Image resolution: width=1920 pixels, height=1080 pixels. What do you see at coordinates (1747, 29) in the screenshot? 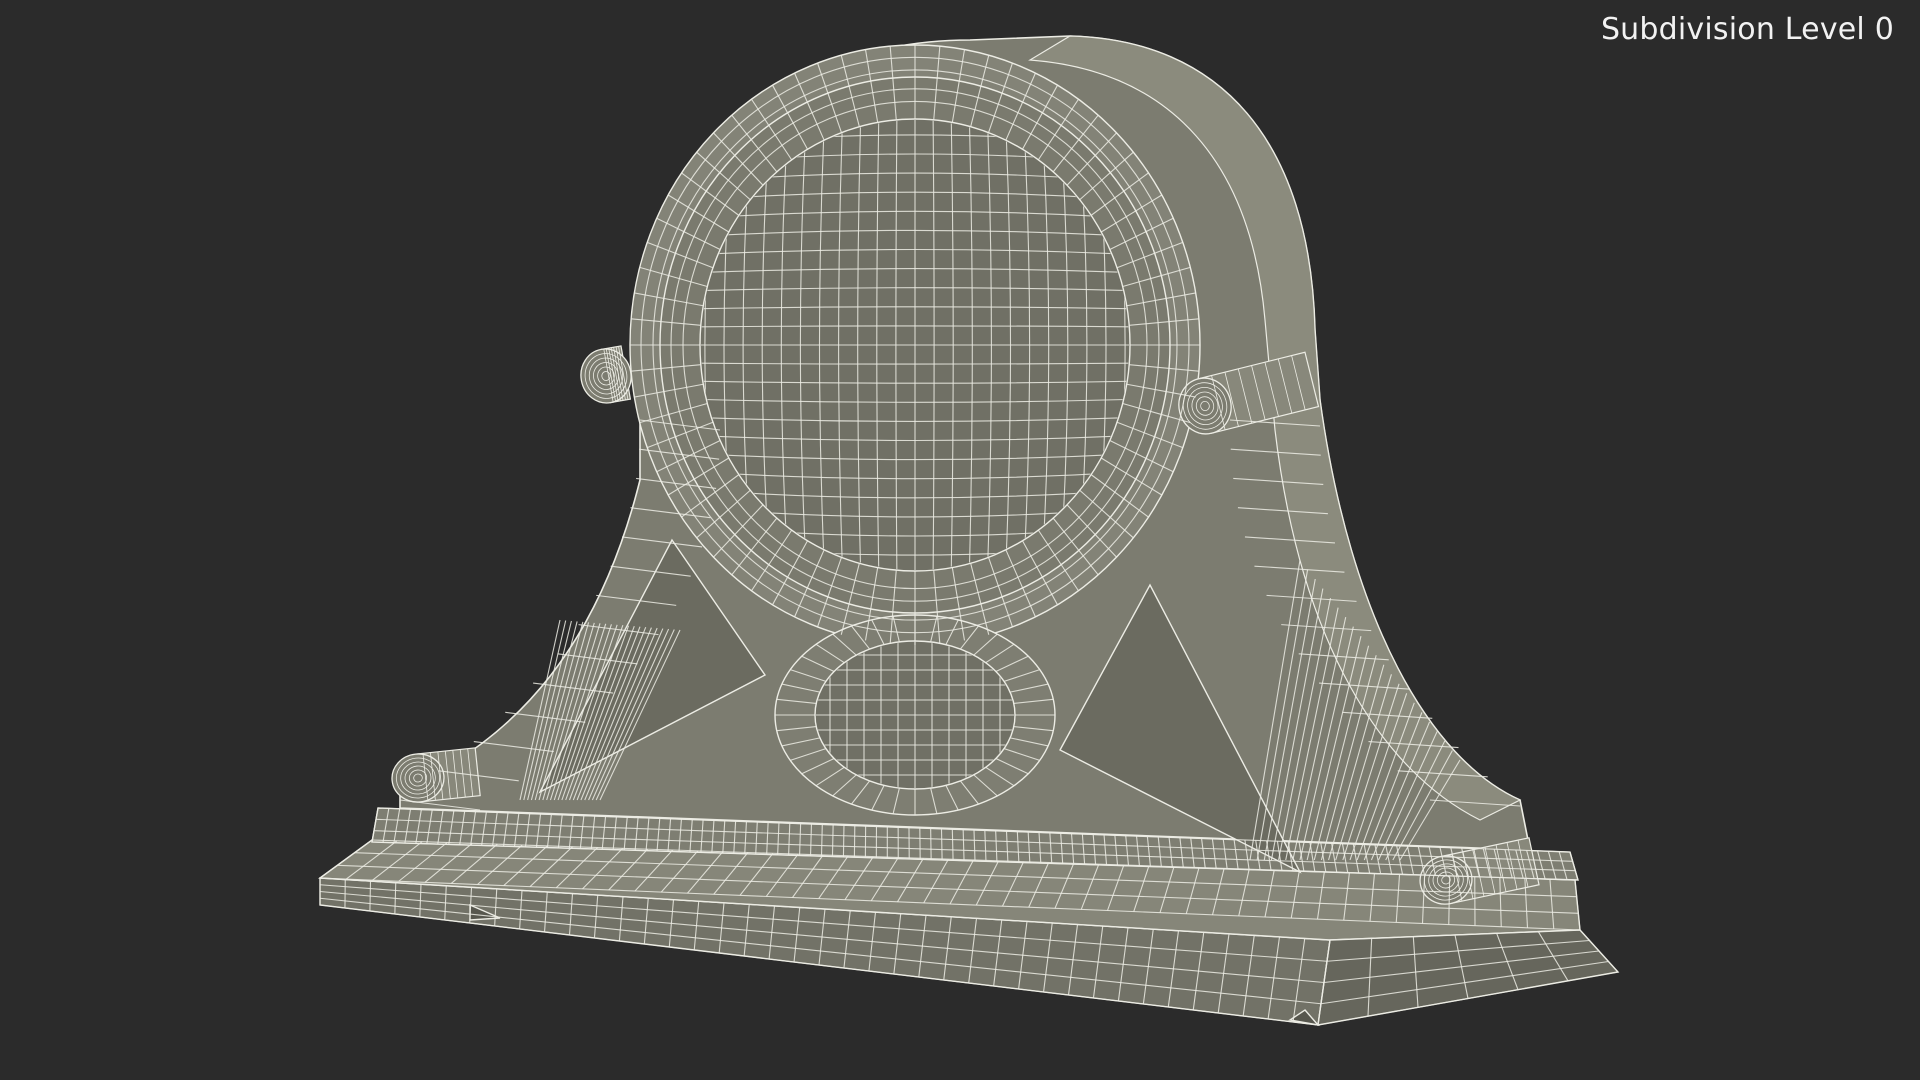
I see `subdivision-level-label: Subdivision Level 0` at bounding box center [1747, 29].